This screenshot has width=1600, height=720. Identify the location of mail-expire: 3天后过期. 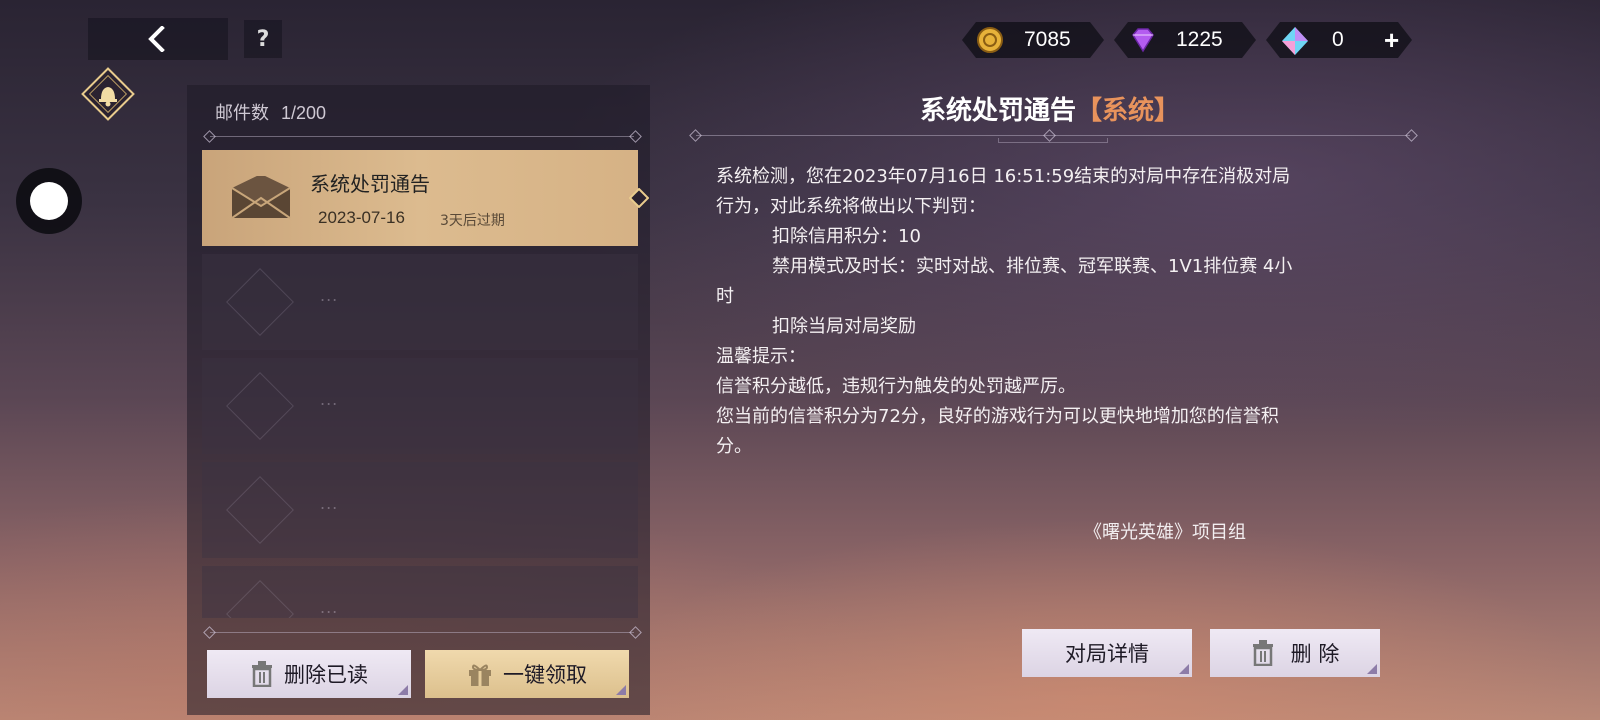
(472, 221).